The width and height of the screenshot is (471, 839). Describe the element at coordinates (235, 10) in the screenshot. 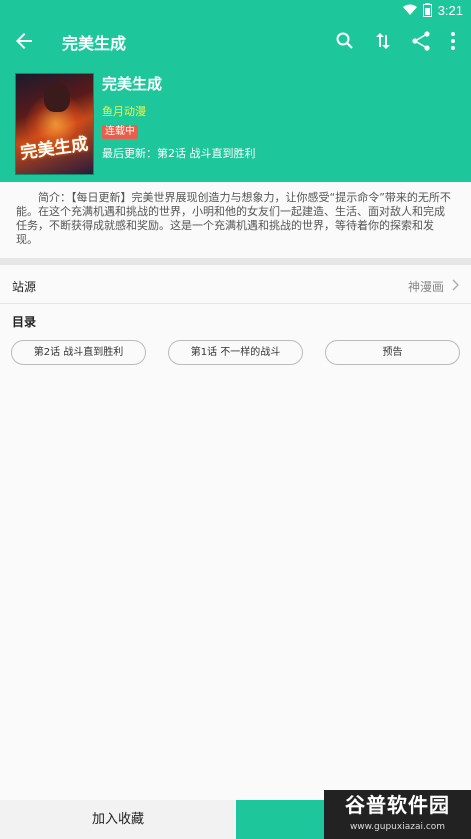

I see `status-bar: 3:21` at that location.